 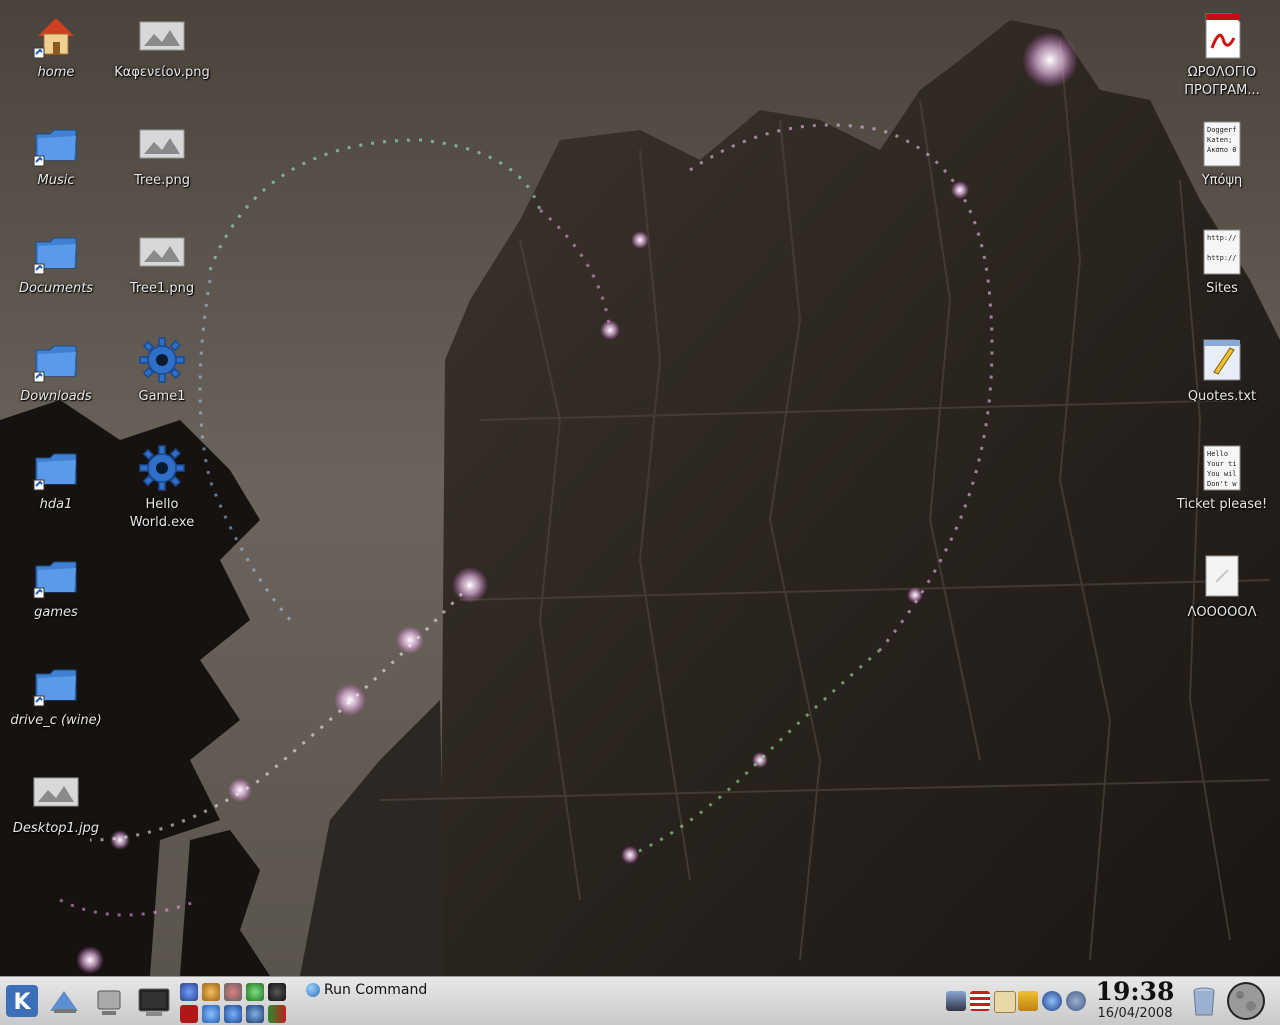 What do you see at coordinates (56, 180) in the screenshot?
I see `desktop-icon-label: Music` at bounding box center [56, 180].